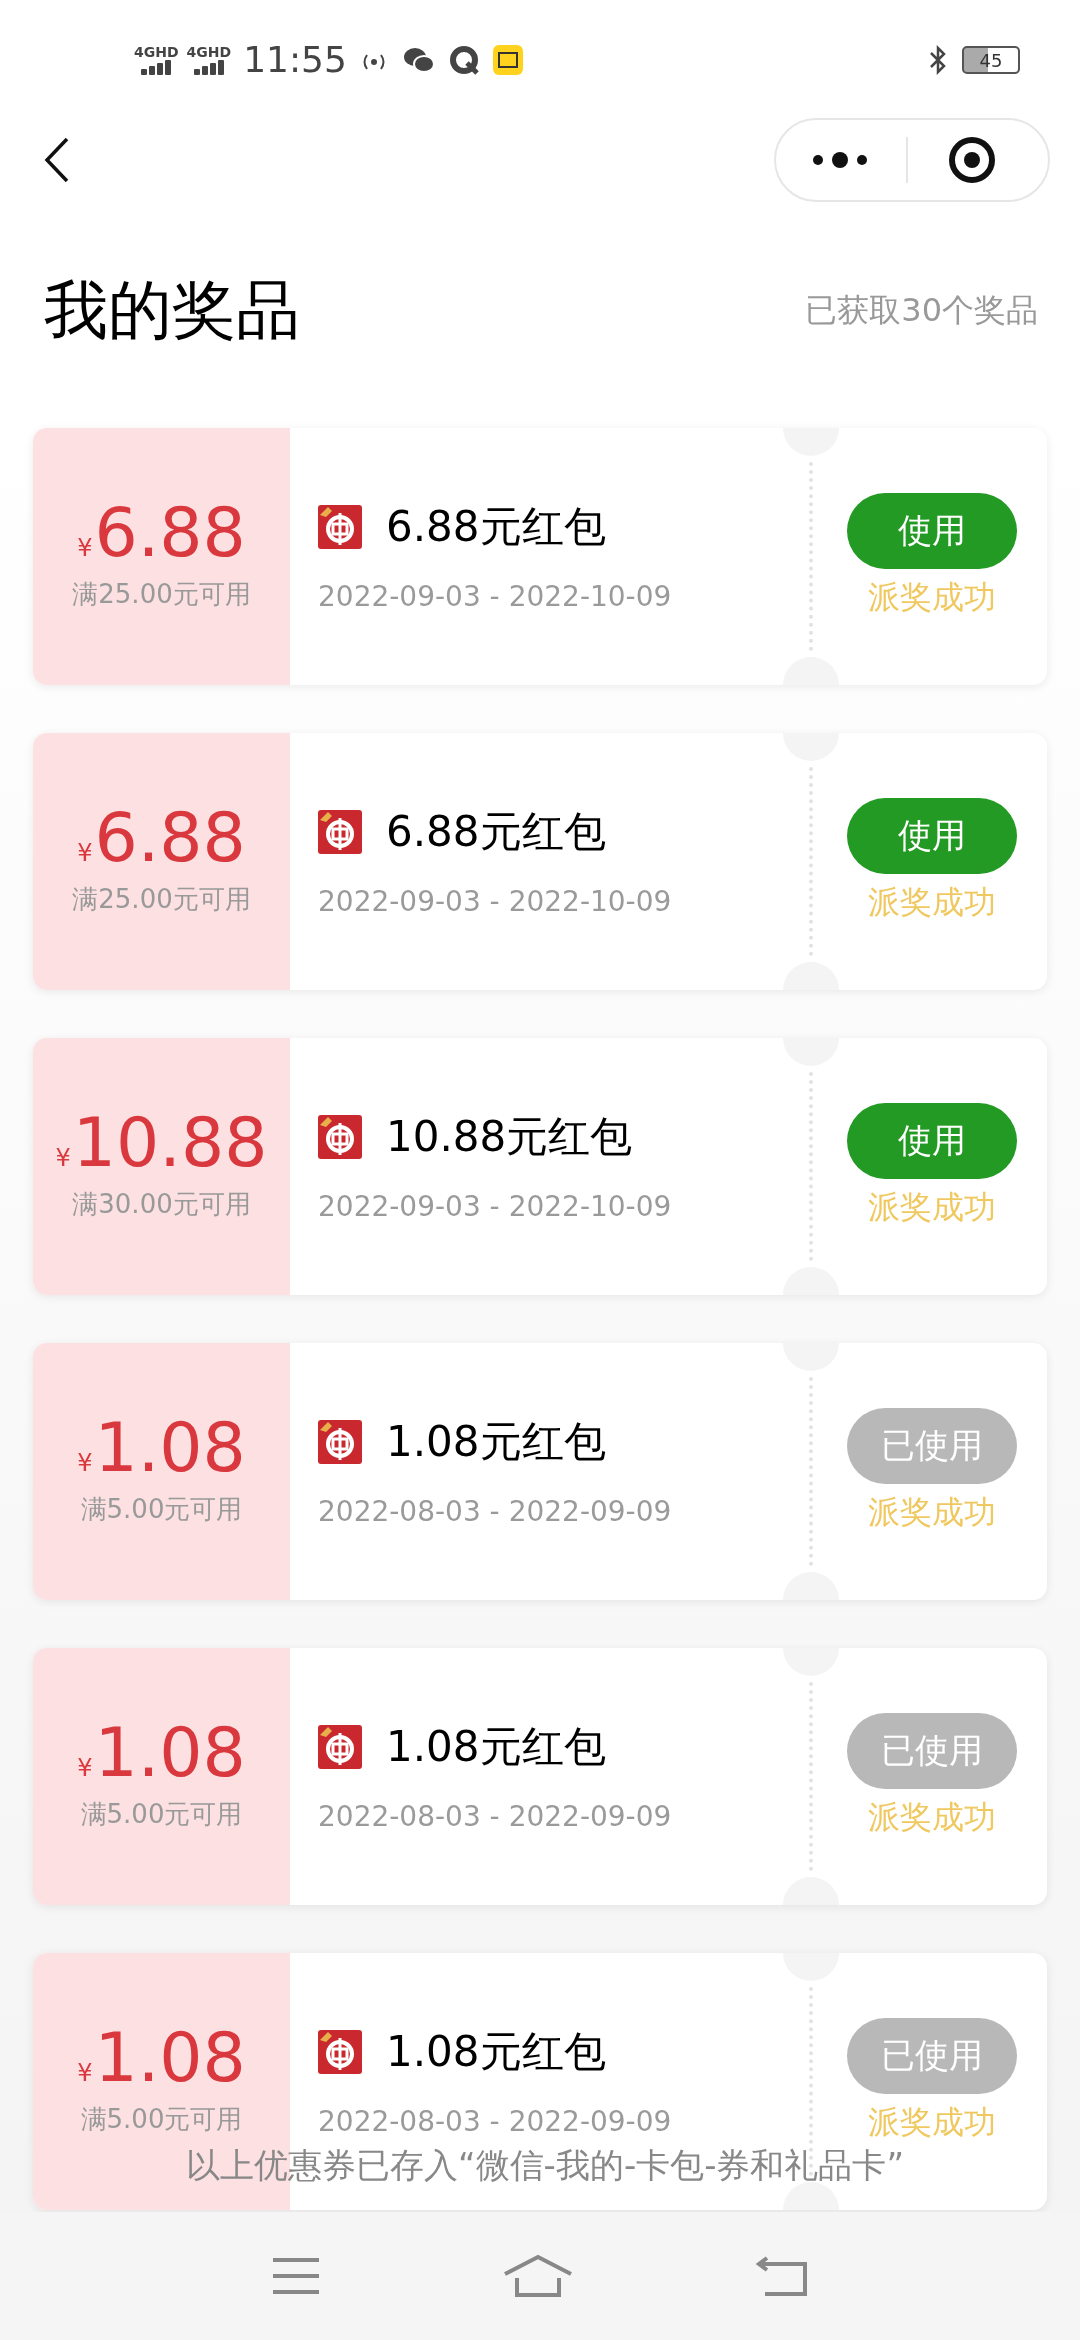  What do you see at coordinates (507, 60) in the screenshot?
I see `app-badge-icon` at bounding box center [507, 60].